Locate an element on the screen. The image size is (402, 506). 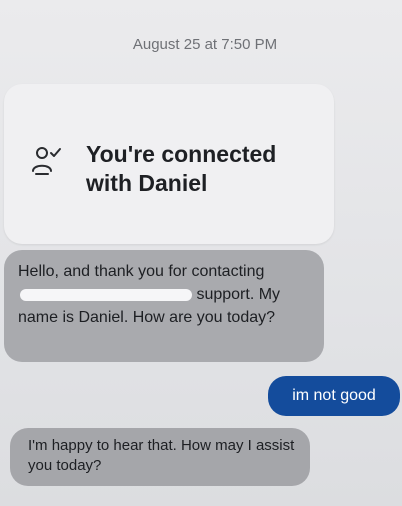
person-check-icon is located at coordinates (46, 161).